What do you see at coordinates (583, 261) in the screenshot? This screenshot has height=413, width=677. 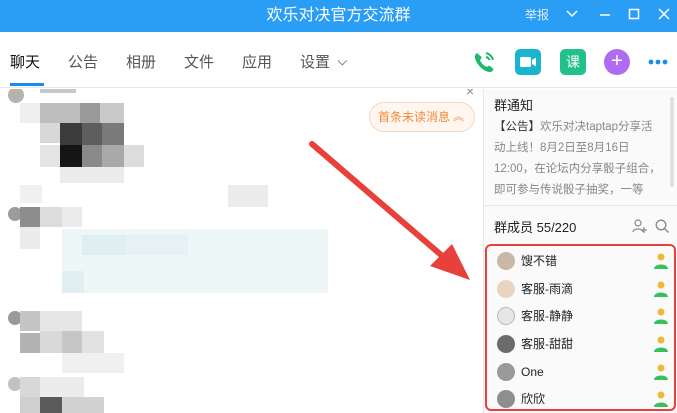 I see `member-item: 馊不错` at bounding box center [583, 261].